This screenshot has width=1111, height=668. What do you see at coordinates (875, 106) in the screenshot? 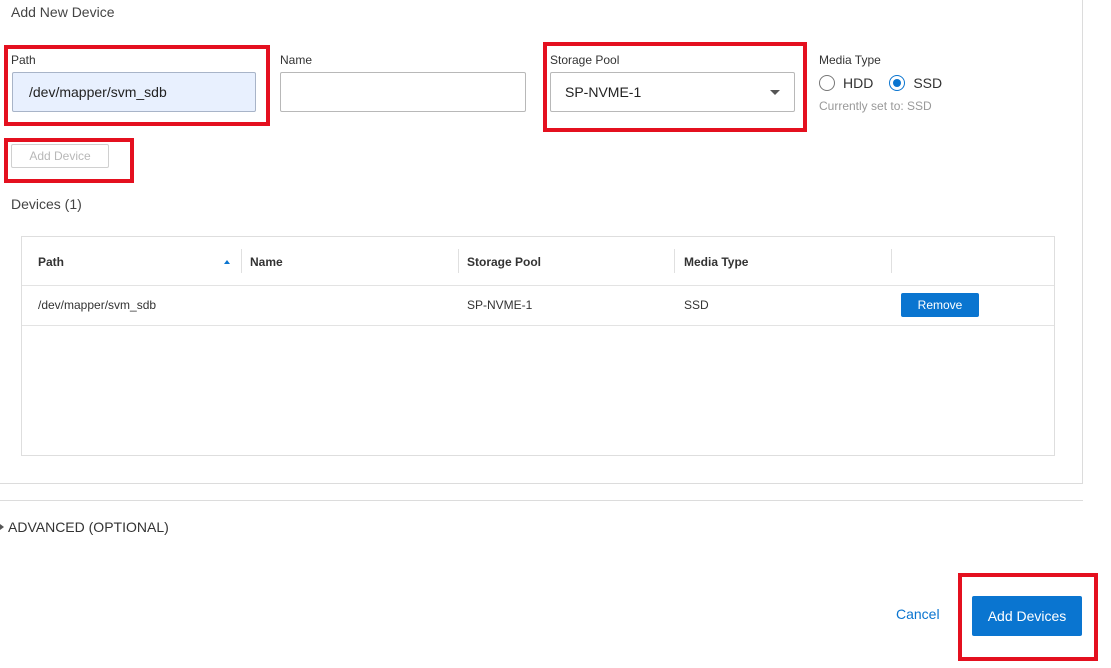
I see `media-type-hint: Currently set to: SSD` at bounding box center [875, 106].